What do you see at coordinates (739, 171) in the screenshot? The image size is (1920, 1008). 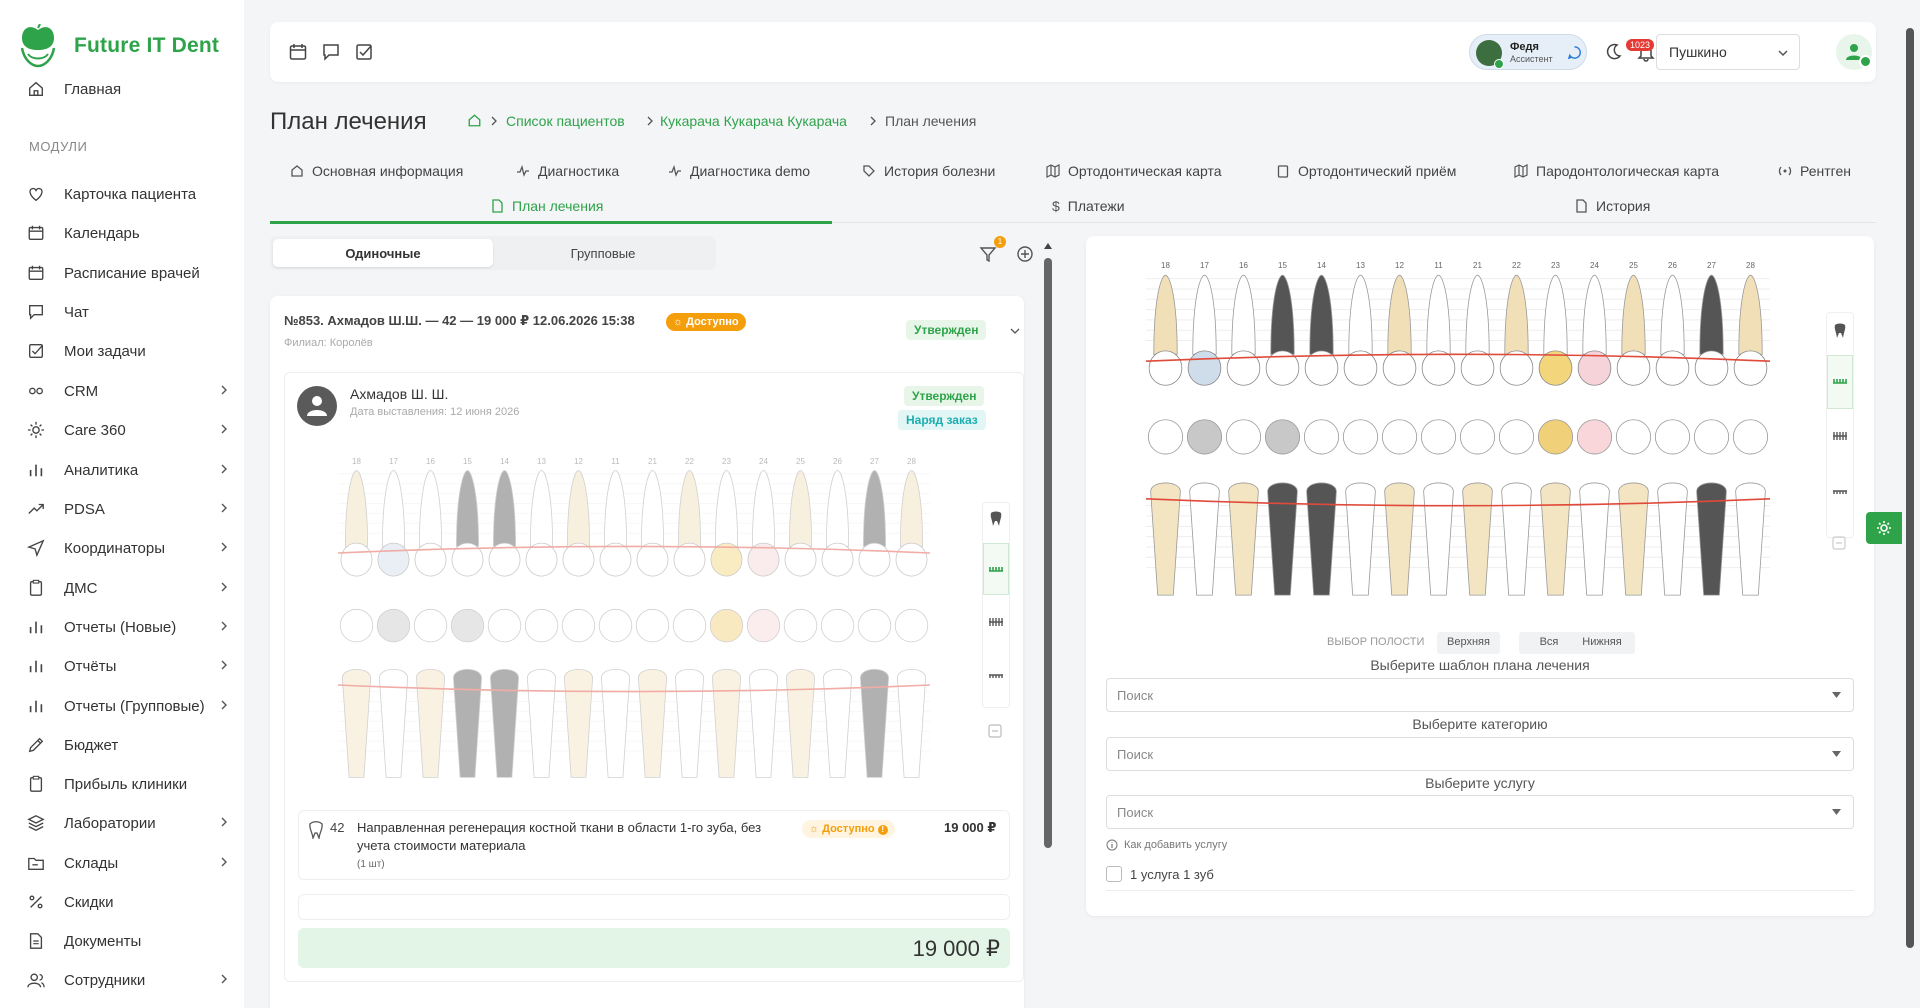 I see `tab-diagnostics-demo: Диагностика demo` at bounding box center [739, 171].